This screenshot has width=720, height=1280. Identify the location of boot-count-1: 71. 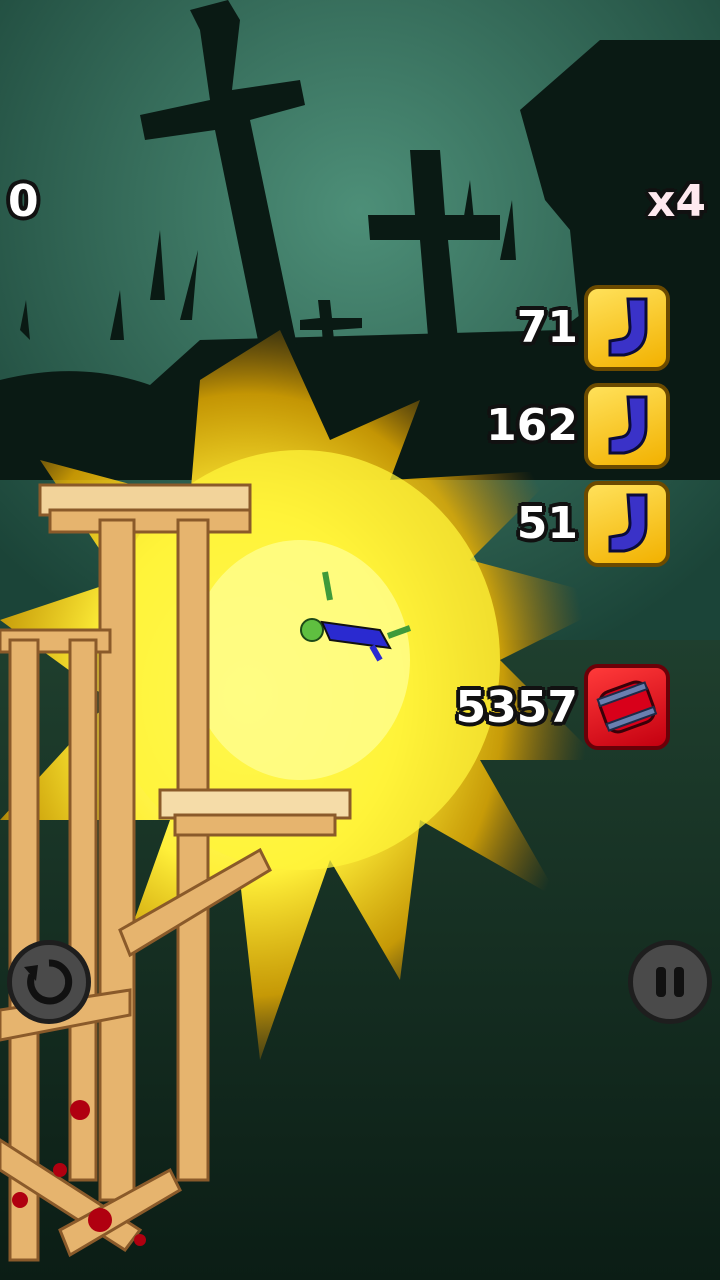
(547, 327).